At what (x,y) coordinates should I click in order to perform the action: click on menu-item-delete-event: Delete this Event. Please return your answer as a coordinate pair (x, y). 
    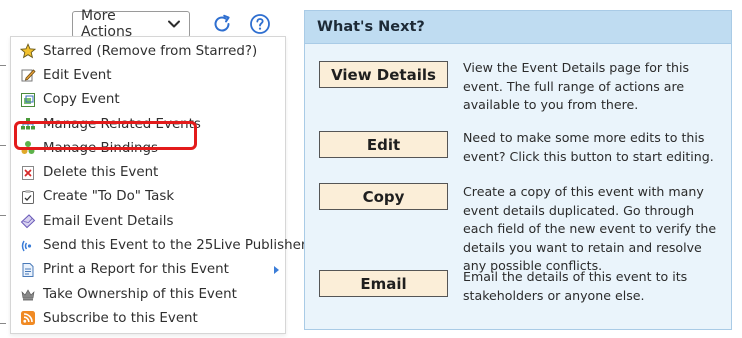
    Looking at the image, I should click on (148, 172).